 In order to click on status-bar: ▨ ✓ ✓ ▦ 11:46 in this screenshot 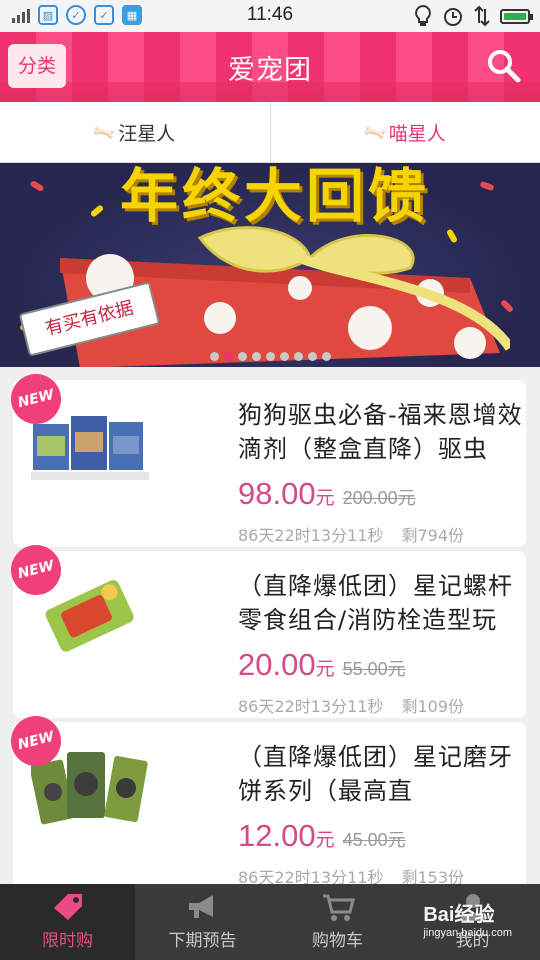, I will do `click(270, 16)`.